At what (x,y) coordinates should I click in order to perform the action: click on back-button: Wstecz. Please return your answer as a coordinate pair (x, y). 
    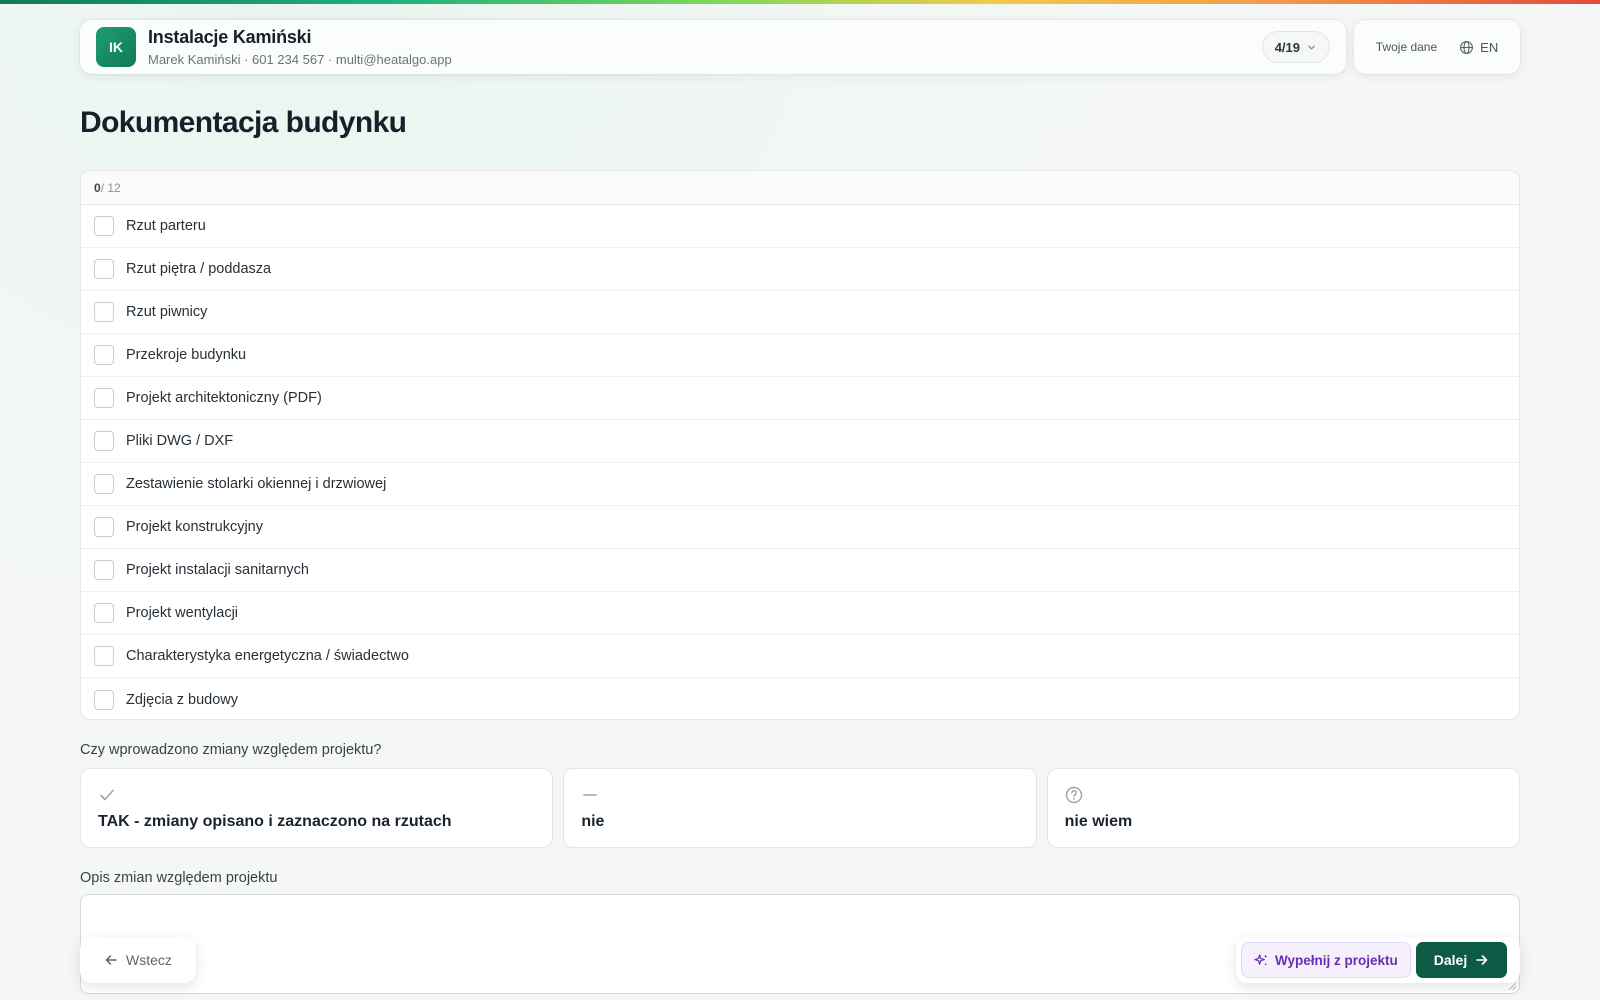
    Looking at the image, I should click on (138, 960).